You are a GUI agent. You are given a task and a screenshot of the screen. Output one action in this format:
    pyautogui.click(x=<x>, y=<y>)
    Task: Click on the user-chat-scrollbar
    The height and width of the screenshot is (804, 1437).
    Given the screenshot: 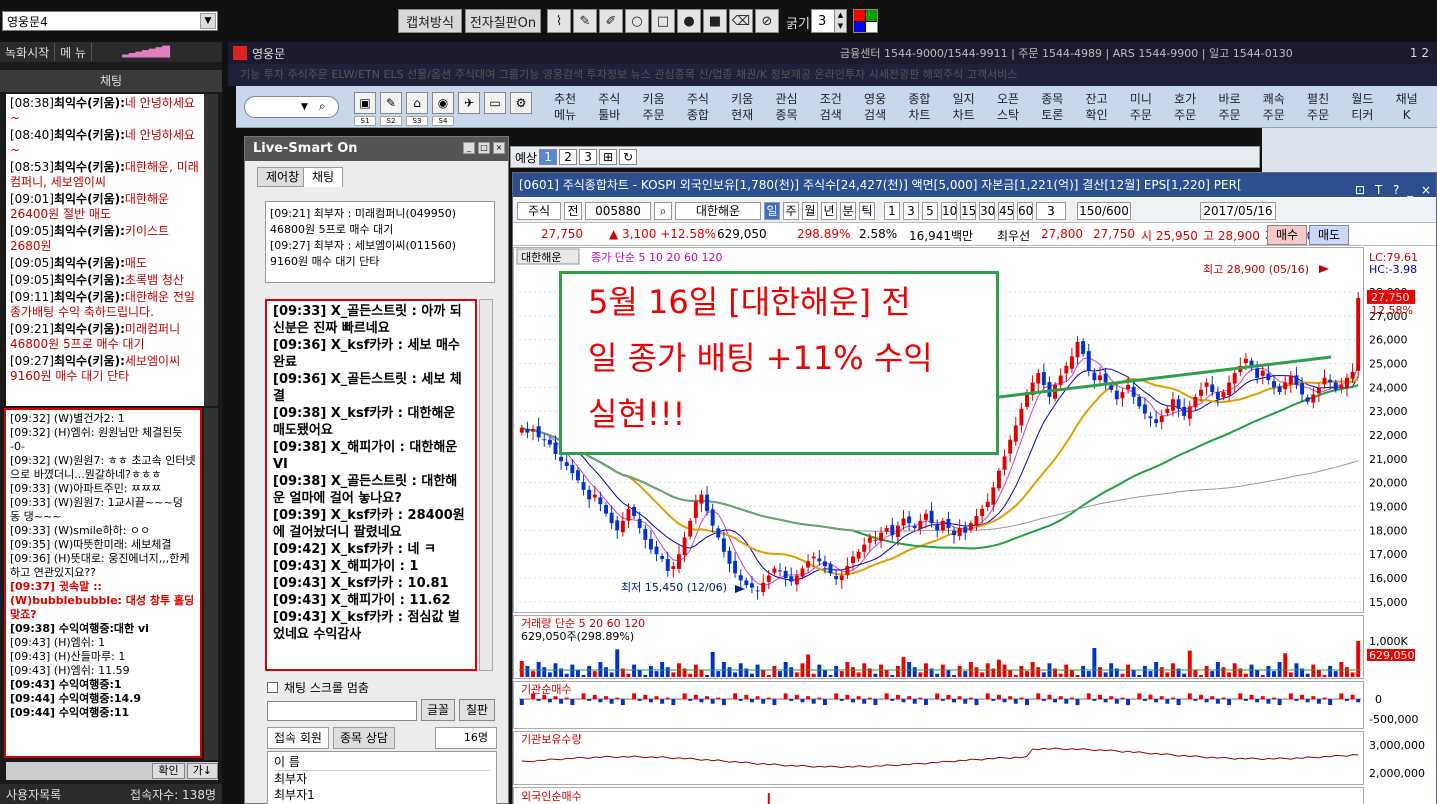 What is the action you would take?
    pyautogui.click(x=211, y=584)
    